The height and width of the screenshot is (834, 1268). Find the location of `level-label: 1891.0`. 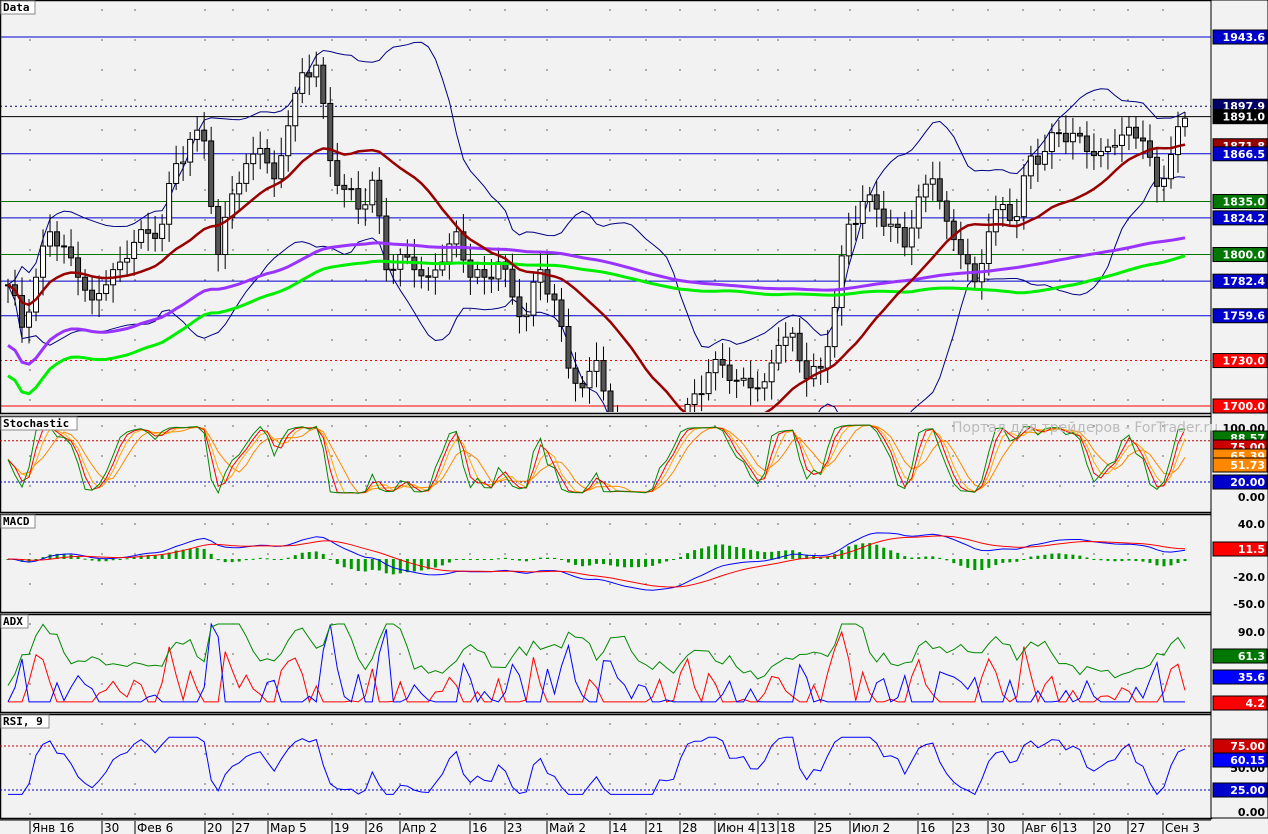

level-label: 1891.0 is located at coordinates (1244, 117).